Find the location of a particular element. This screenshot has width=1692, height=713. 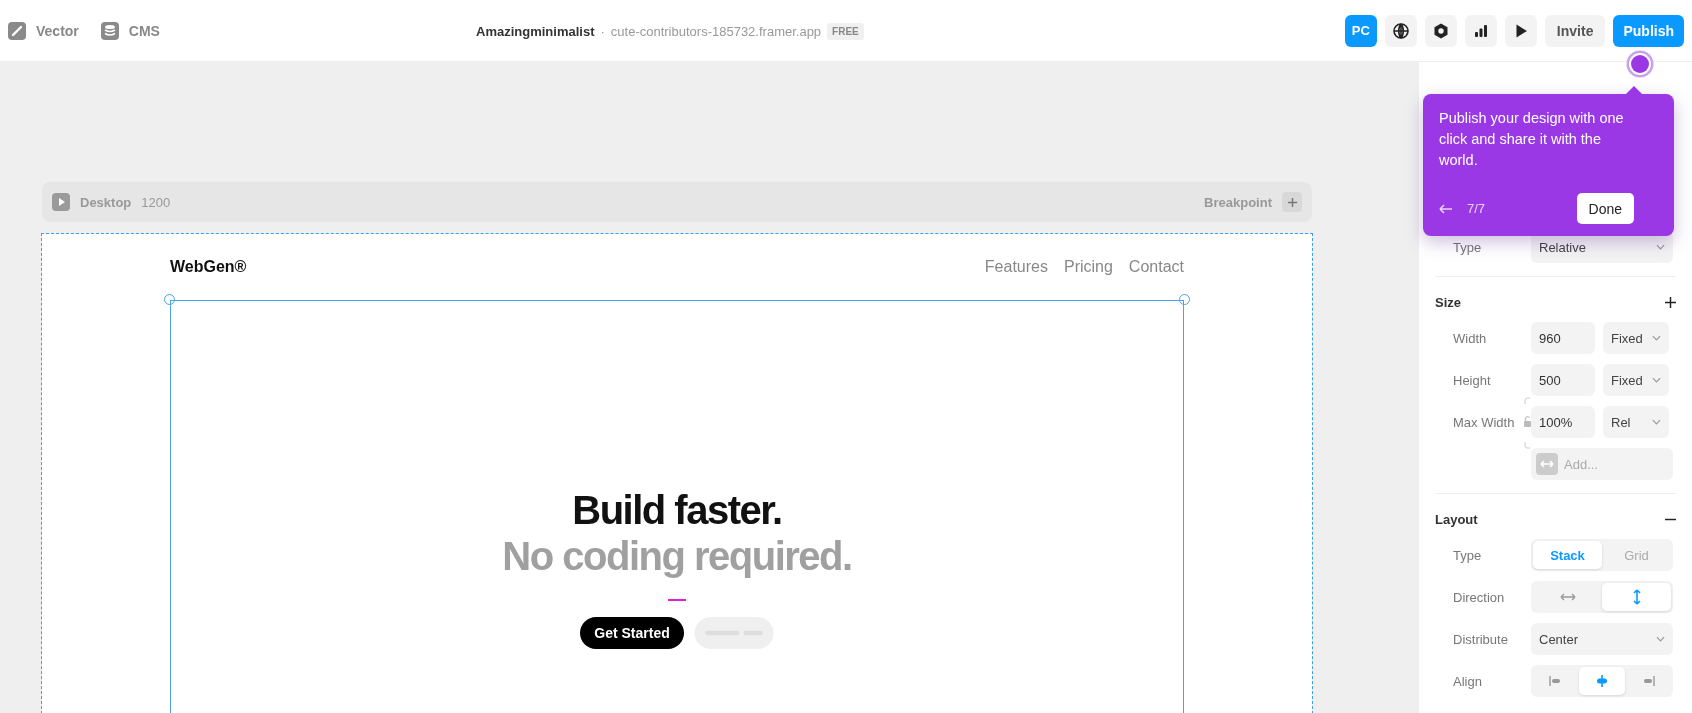

field-label: Direction is located at coordinates (1479, 597).